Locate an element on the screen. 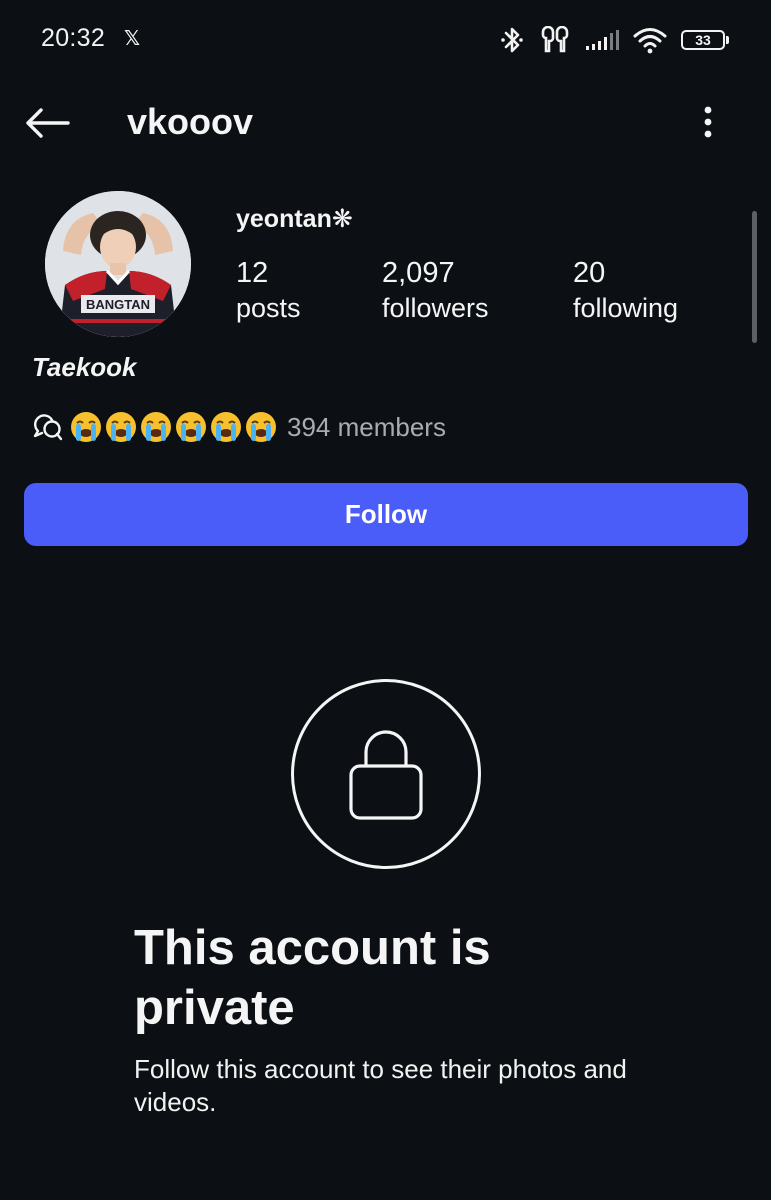  arrow-left-icon is located at coordinates (48, 123).